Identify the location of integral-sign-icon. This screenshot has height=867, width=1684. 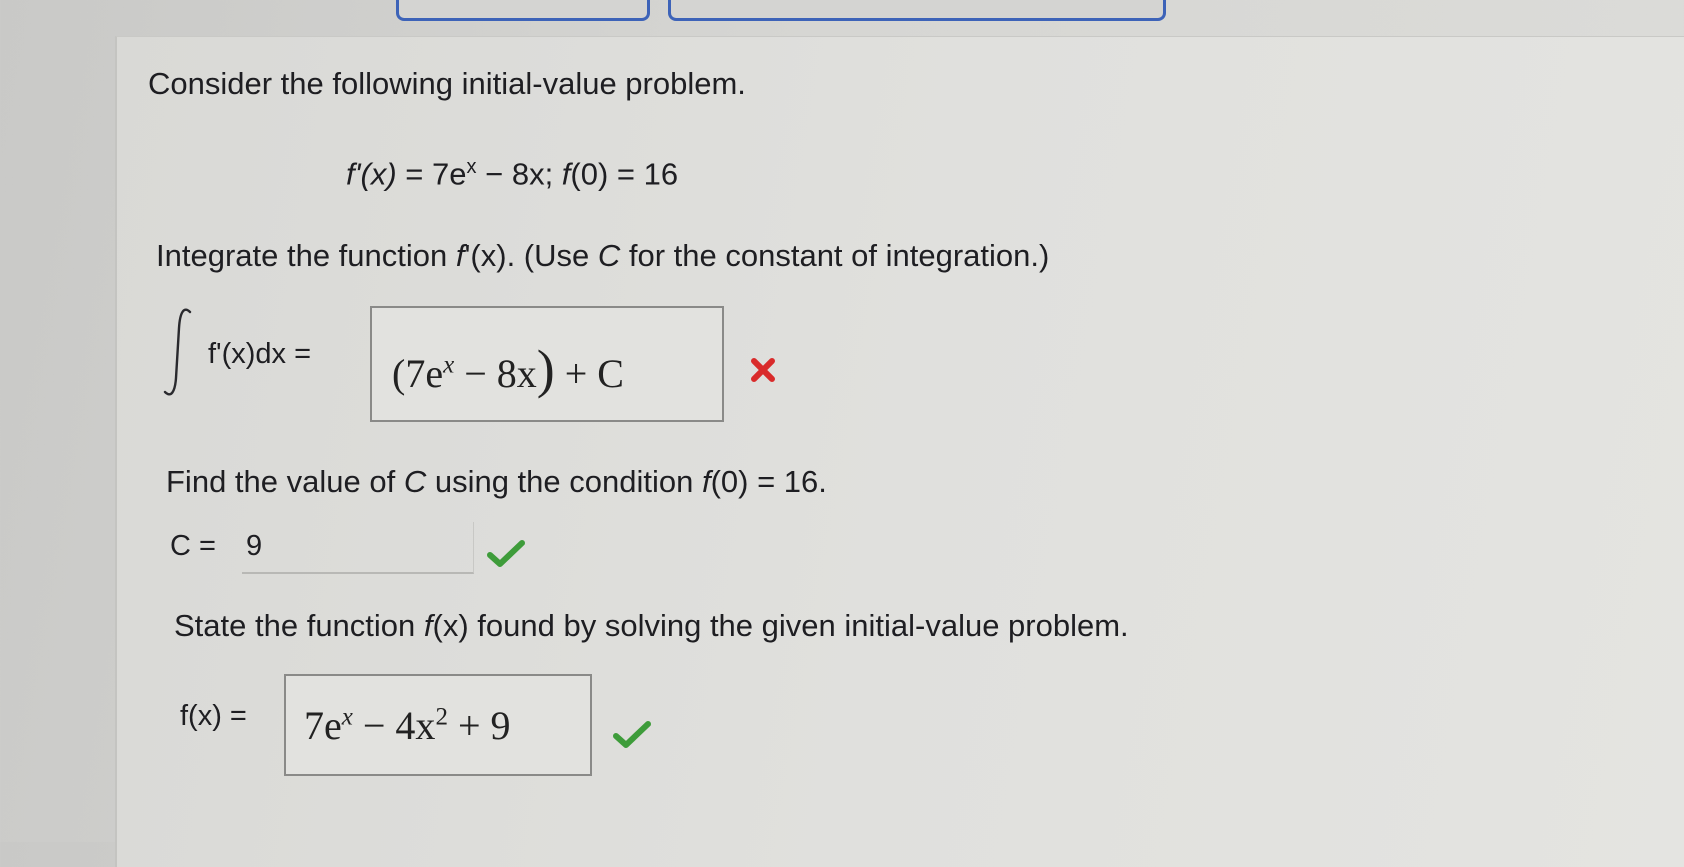
(177, 352).